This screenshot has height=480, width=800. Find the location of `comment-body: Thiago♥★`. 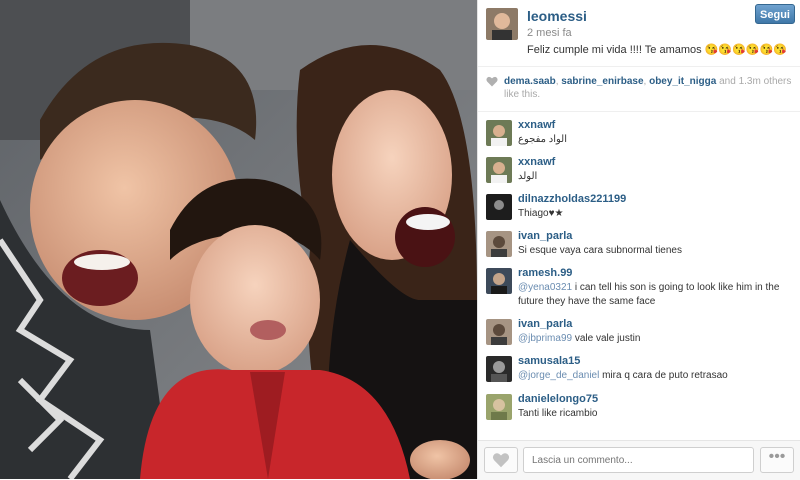

comment-body: Thiago♥★ is located at coordinates (541, 213).